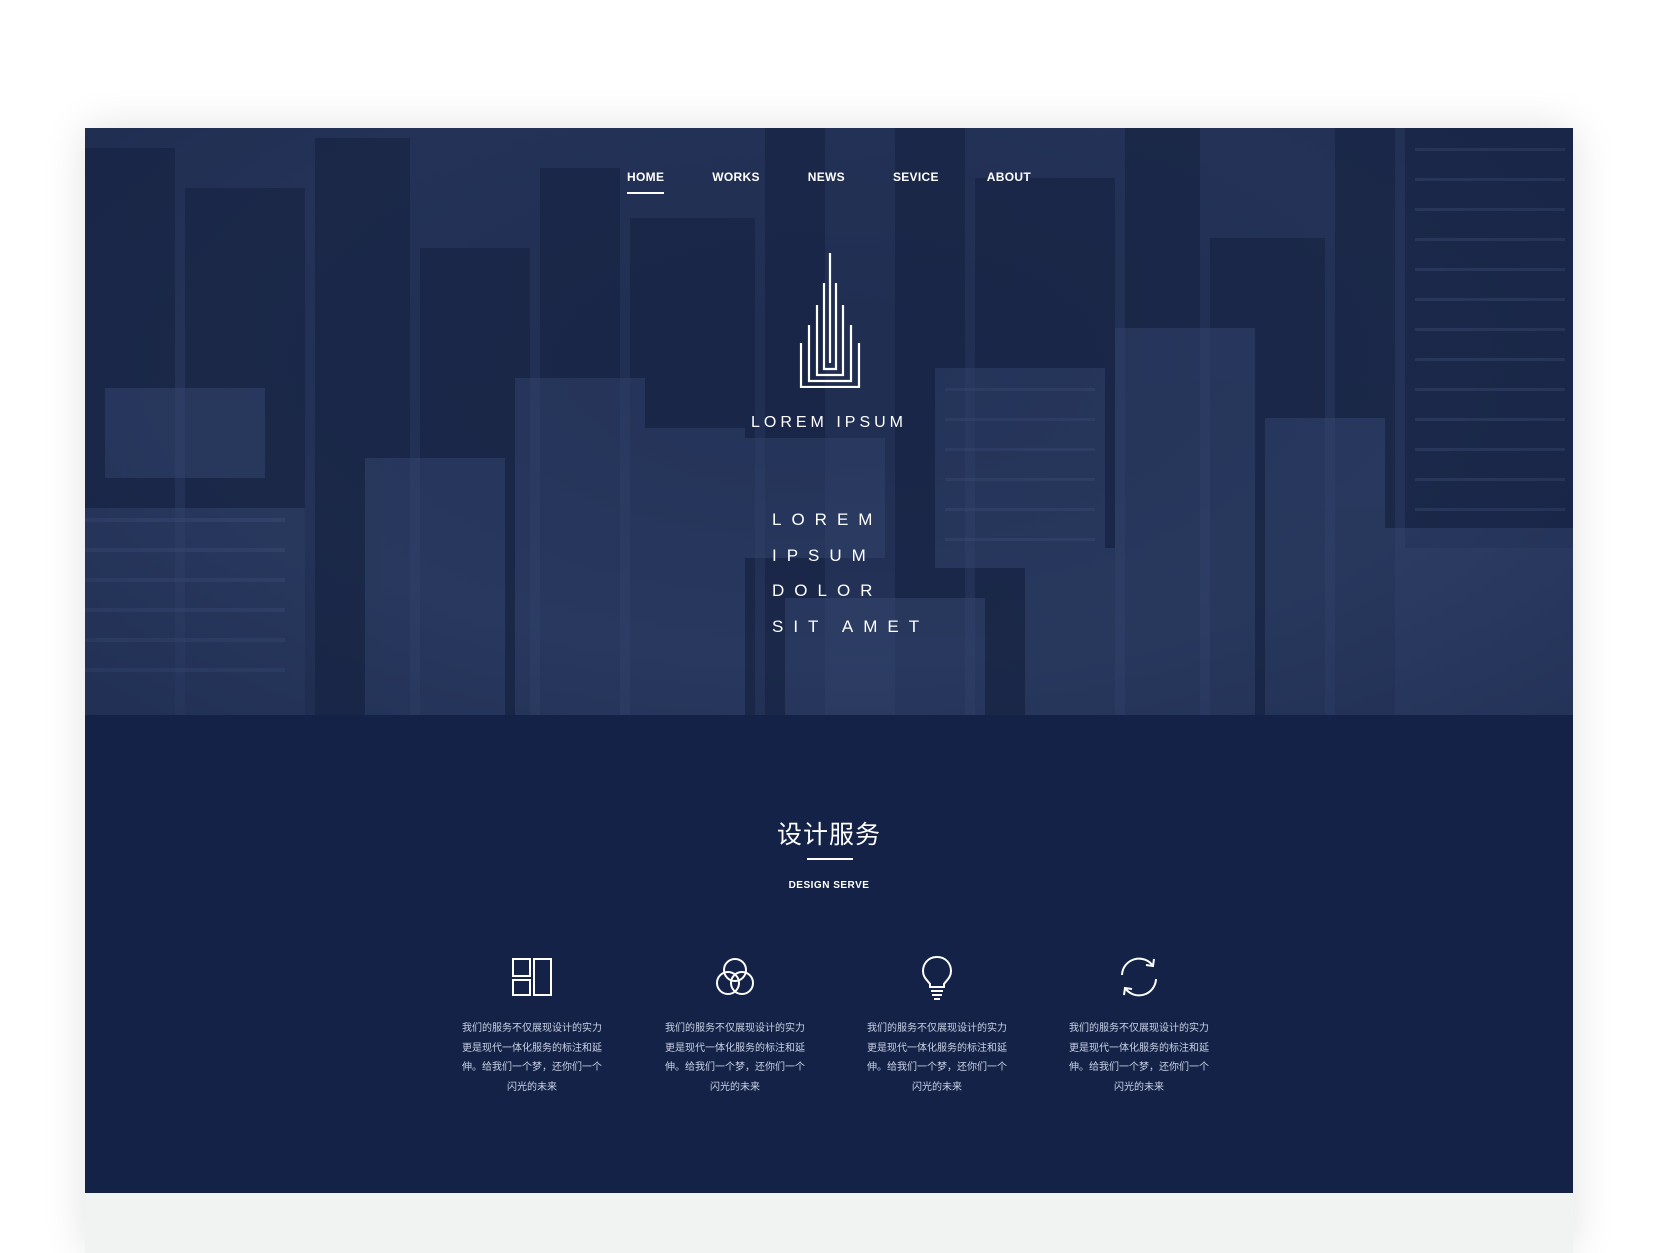 The width and height of the screenshot is (1658, 1253). Describe the element at coordinates (851, 626) in the screenshot. I see `tagline-line: SIT AMET` at that location.